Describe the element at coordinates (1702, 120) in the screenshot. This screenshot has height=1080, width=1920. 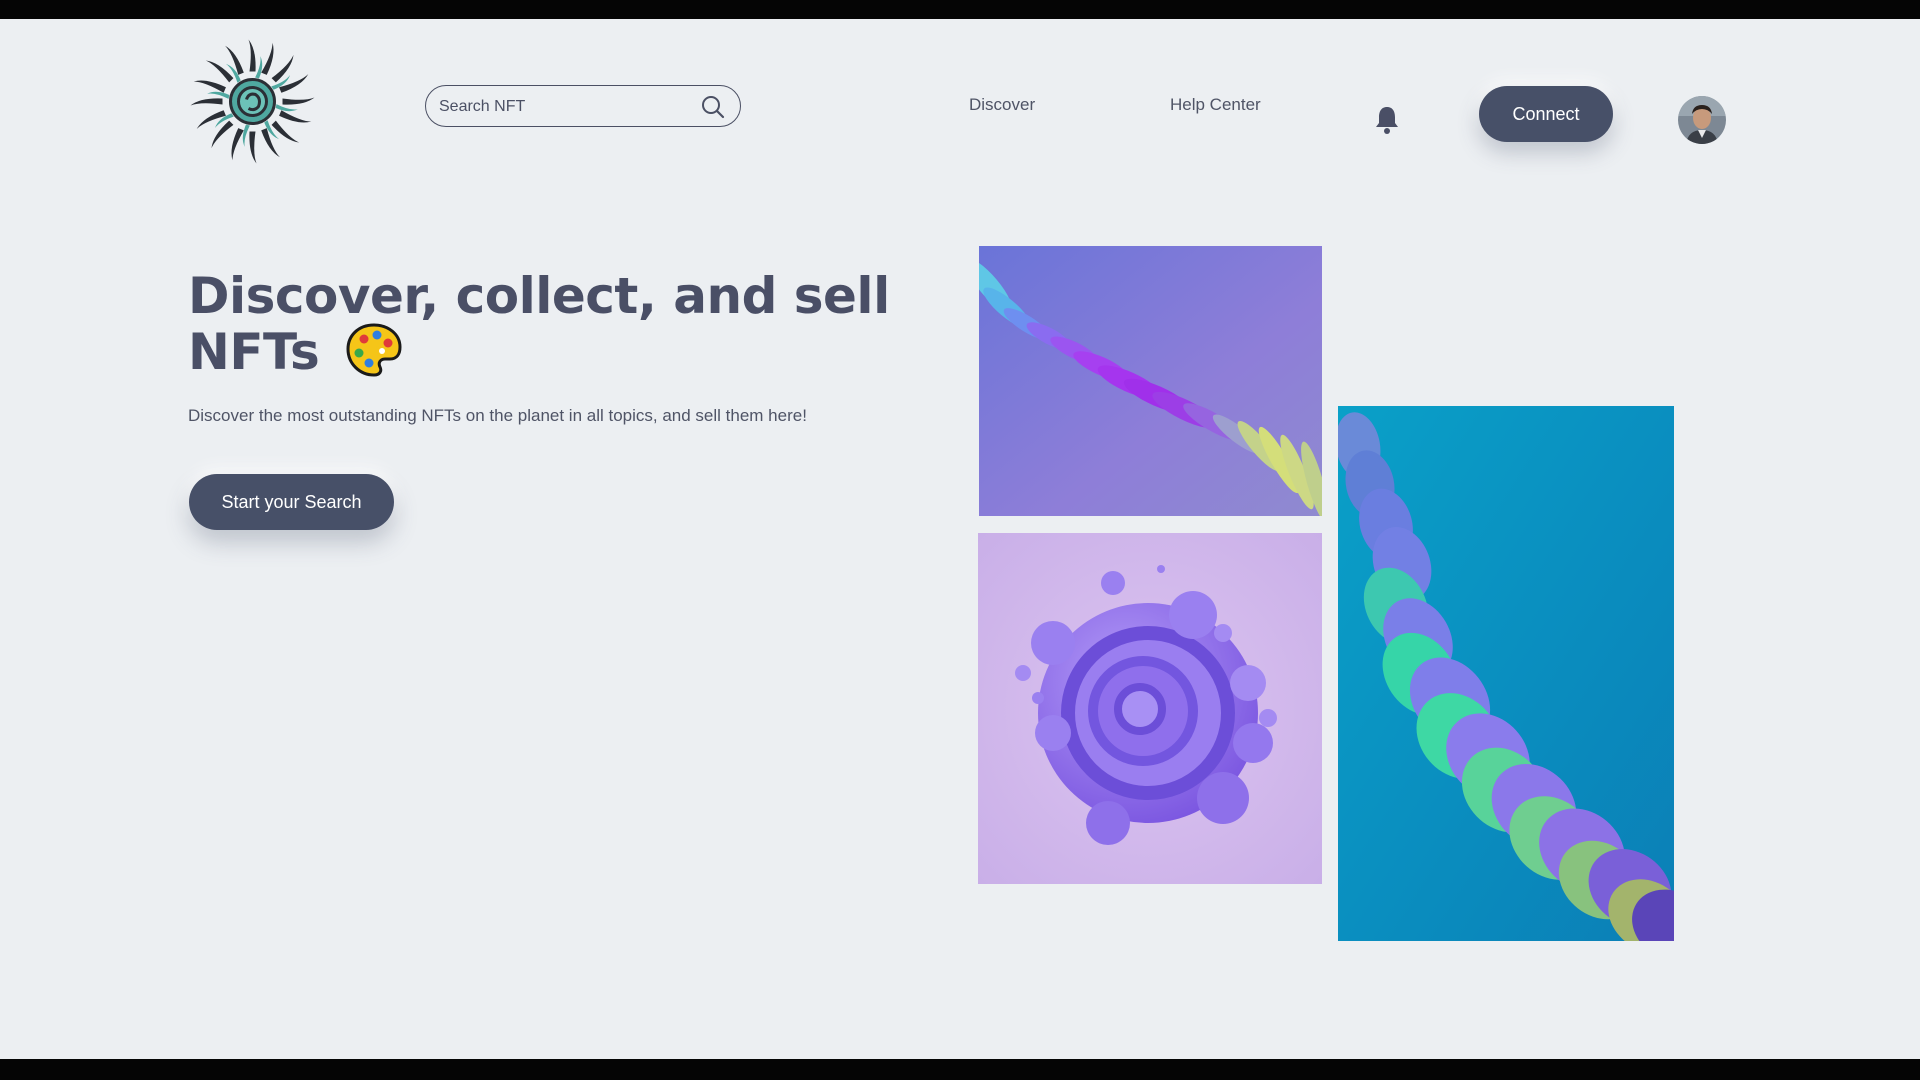
I see `user-avatar` at that location.